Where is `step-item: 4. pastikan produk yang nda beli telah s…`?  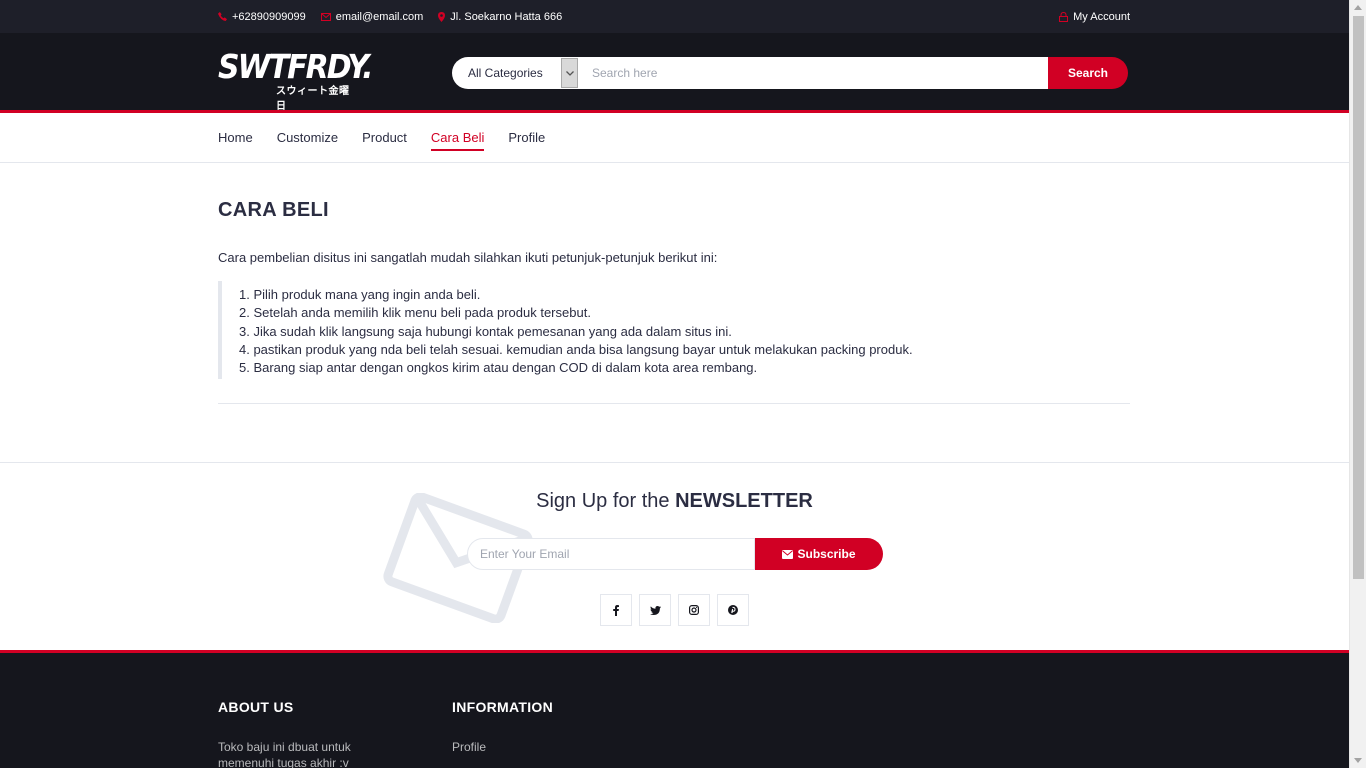 step-item: 4. pastikan produk yang nda beli telah s… is located at coordinates (576, 349).